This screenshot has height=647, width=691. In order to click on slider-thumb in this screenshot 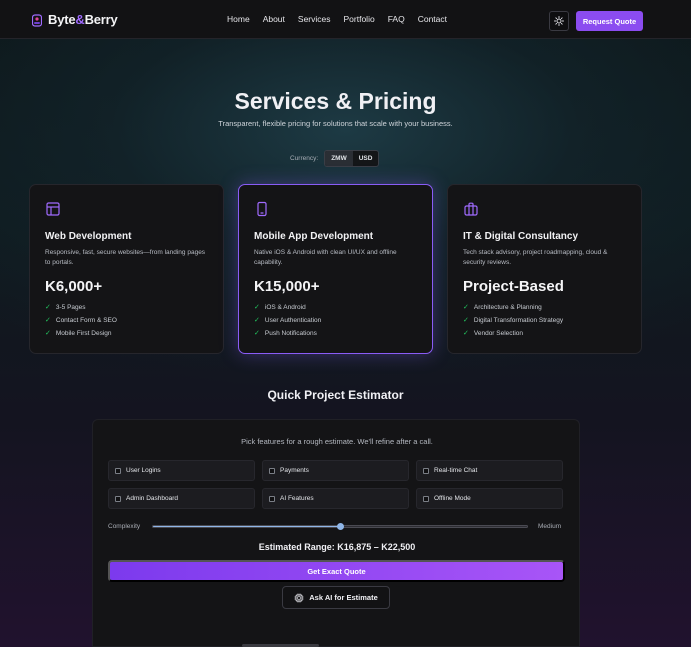, I will do `click(340, 526)`.